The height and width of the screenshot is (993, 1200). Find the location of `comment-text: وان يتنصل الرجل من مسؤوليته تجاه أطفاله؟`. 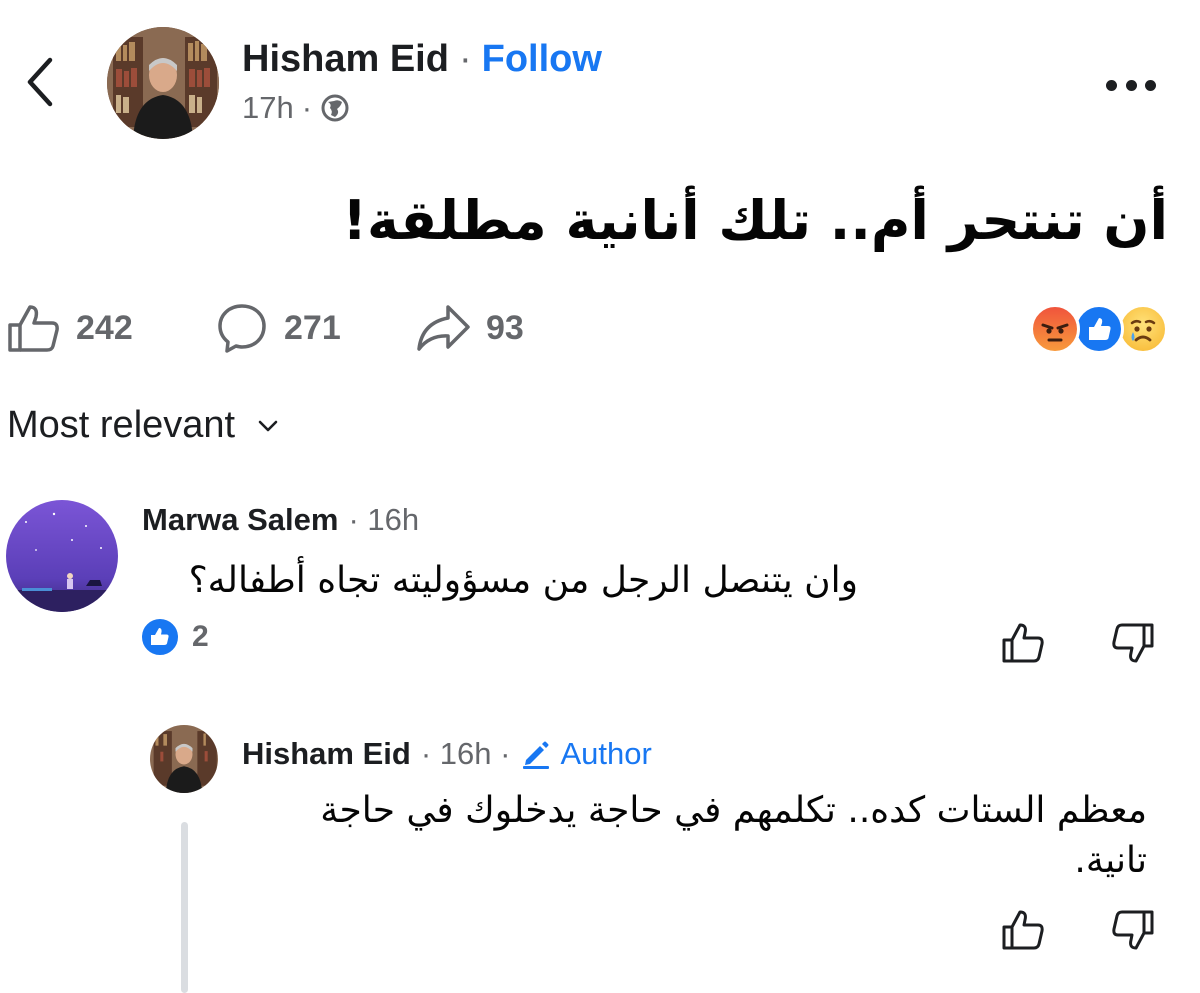

comment-text: وان يتنصل الرجل من مسؤوليته تجاه أطفاله؟ is located at coordinates (523, 580).